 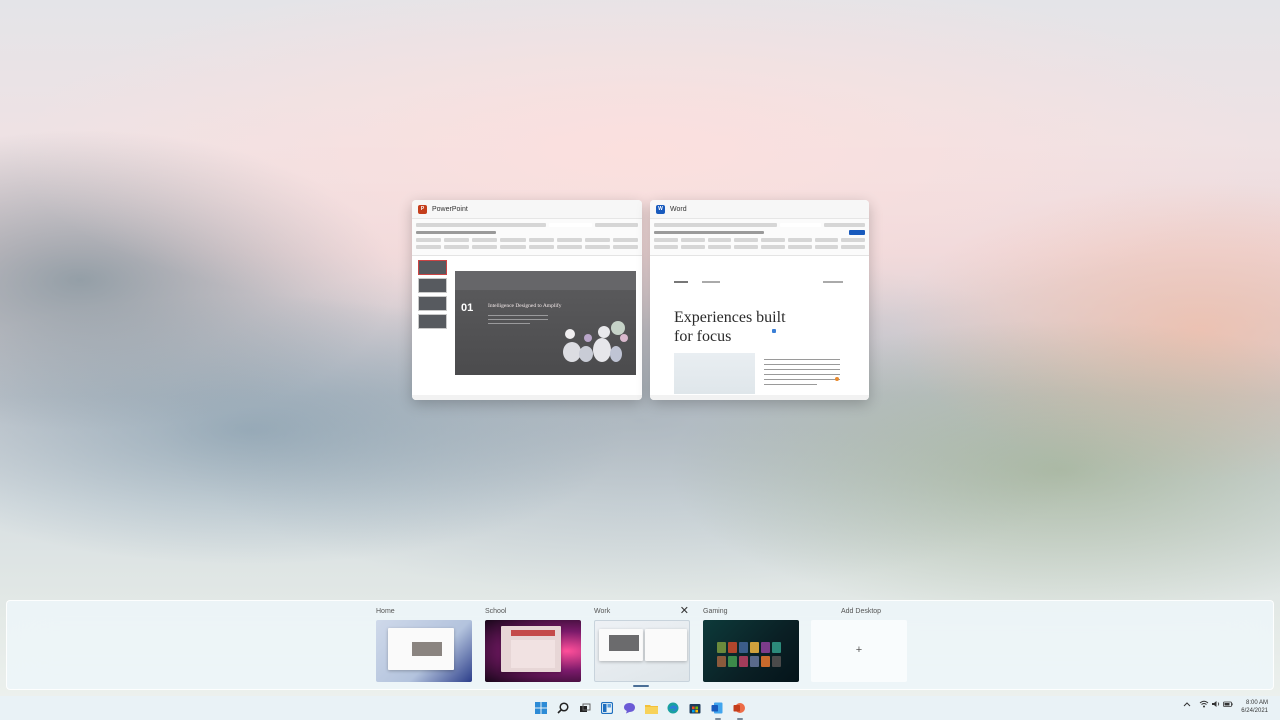 I want to click on document-image, so click(x=714, y=373).